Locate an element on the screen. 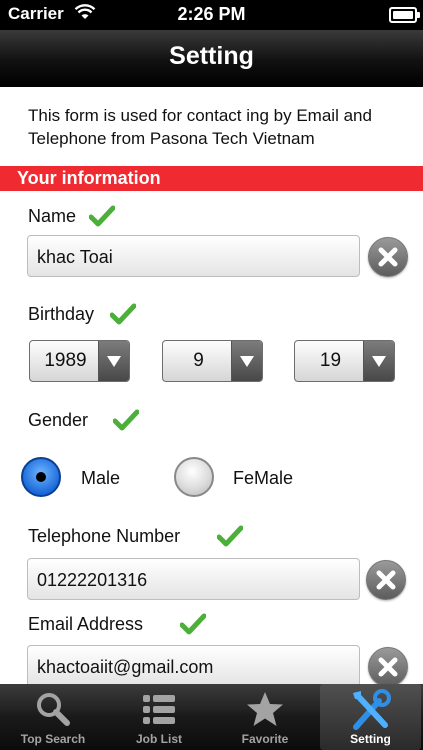 The image size is (423, 750). page-title: Setting is located at coordinates (211, 56).